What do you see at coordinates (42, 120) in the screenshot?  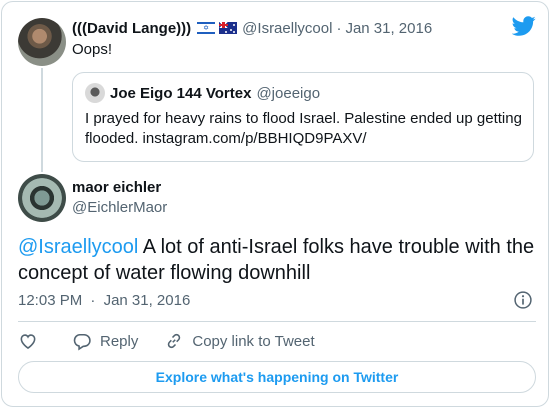 I see `thread-connector-line` at bounding box center [42, 120].